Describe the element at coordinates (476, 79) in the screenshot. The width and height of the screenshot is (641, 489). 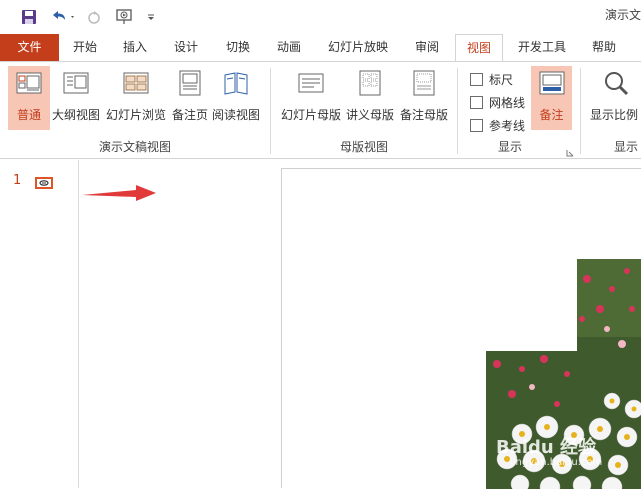
I see `ruler-checkbox-box` at that location.